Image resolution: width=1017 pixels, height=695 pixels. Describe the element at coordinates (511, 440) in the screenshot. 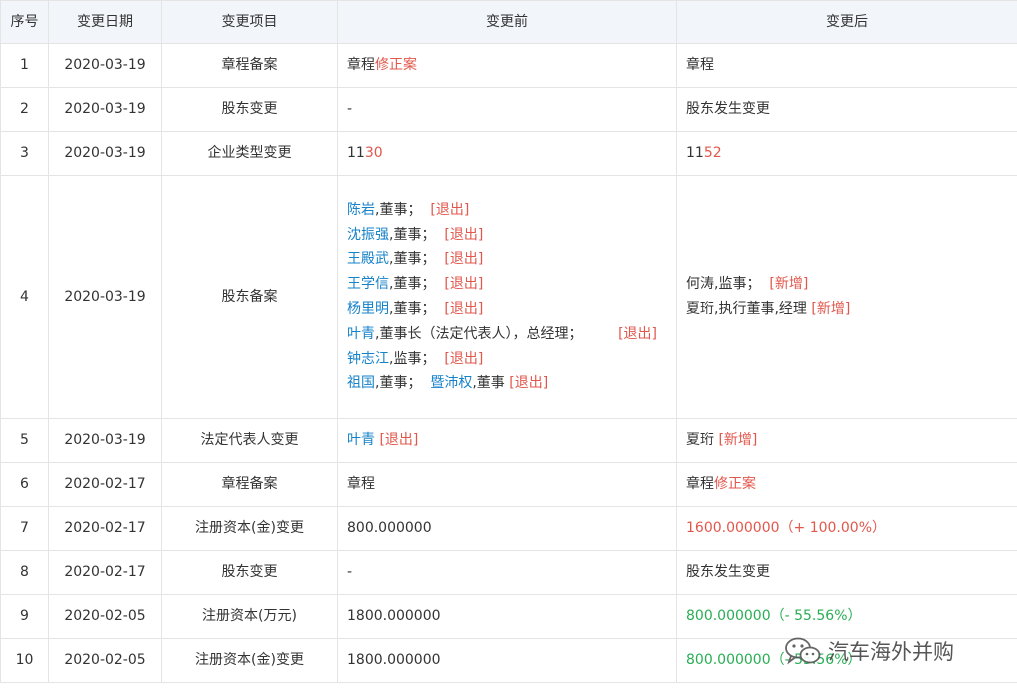

I see `value-line: 叶青 [退出]` at that location.